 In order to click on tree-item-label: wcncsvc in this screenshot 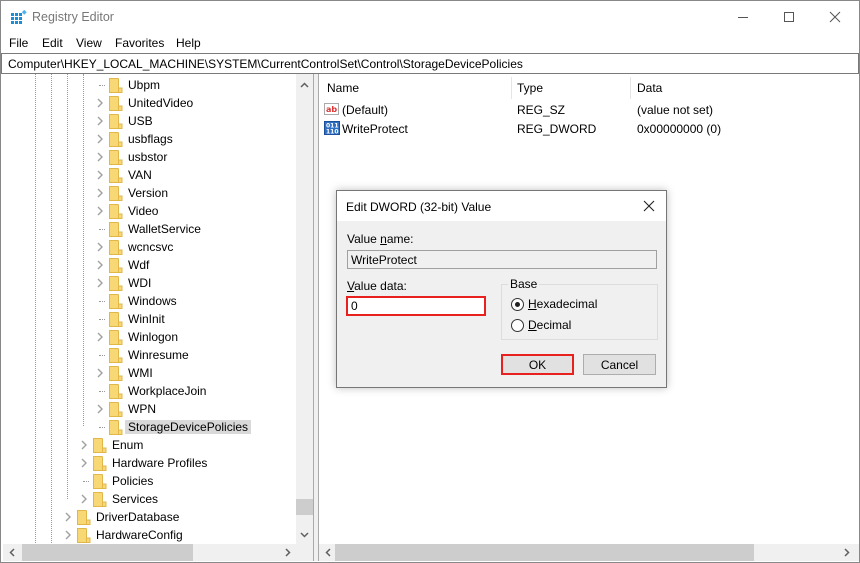, I will do `click(150, 247)`.